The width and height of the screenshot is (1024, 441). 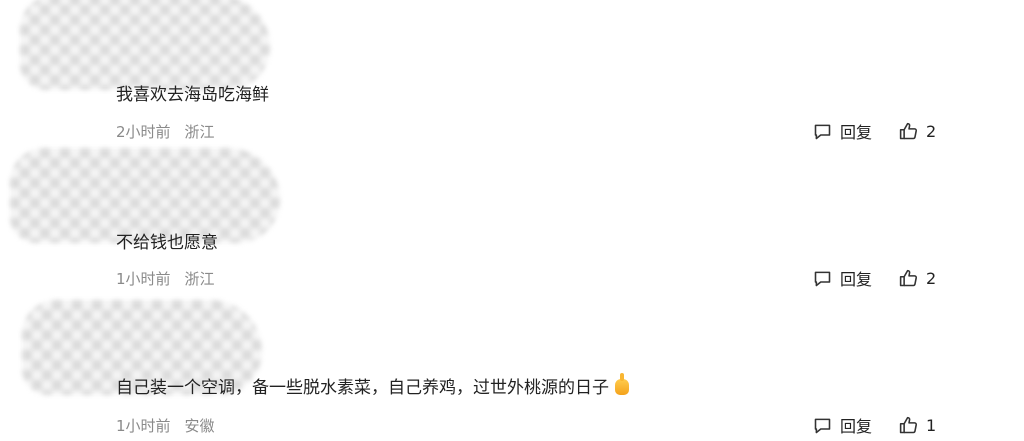 I want to click on comment-meta: 2小时前 浙江, so click(x=165, y=131).